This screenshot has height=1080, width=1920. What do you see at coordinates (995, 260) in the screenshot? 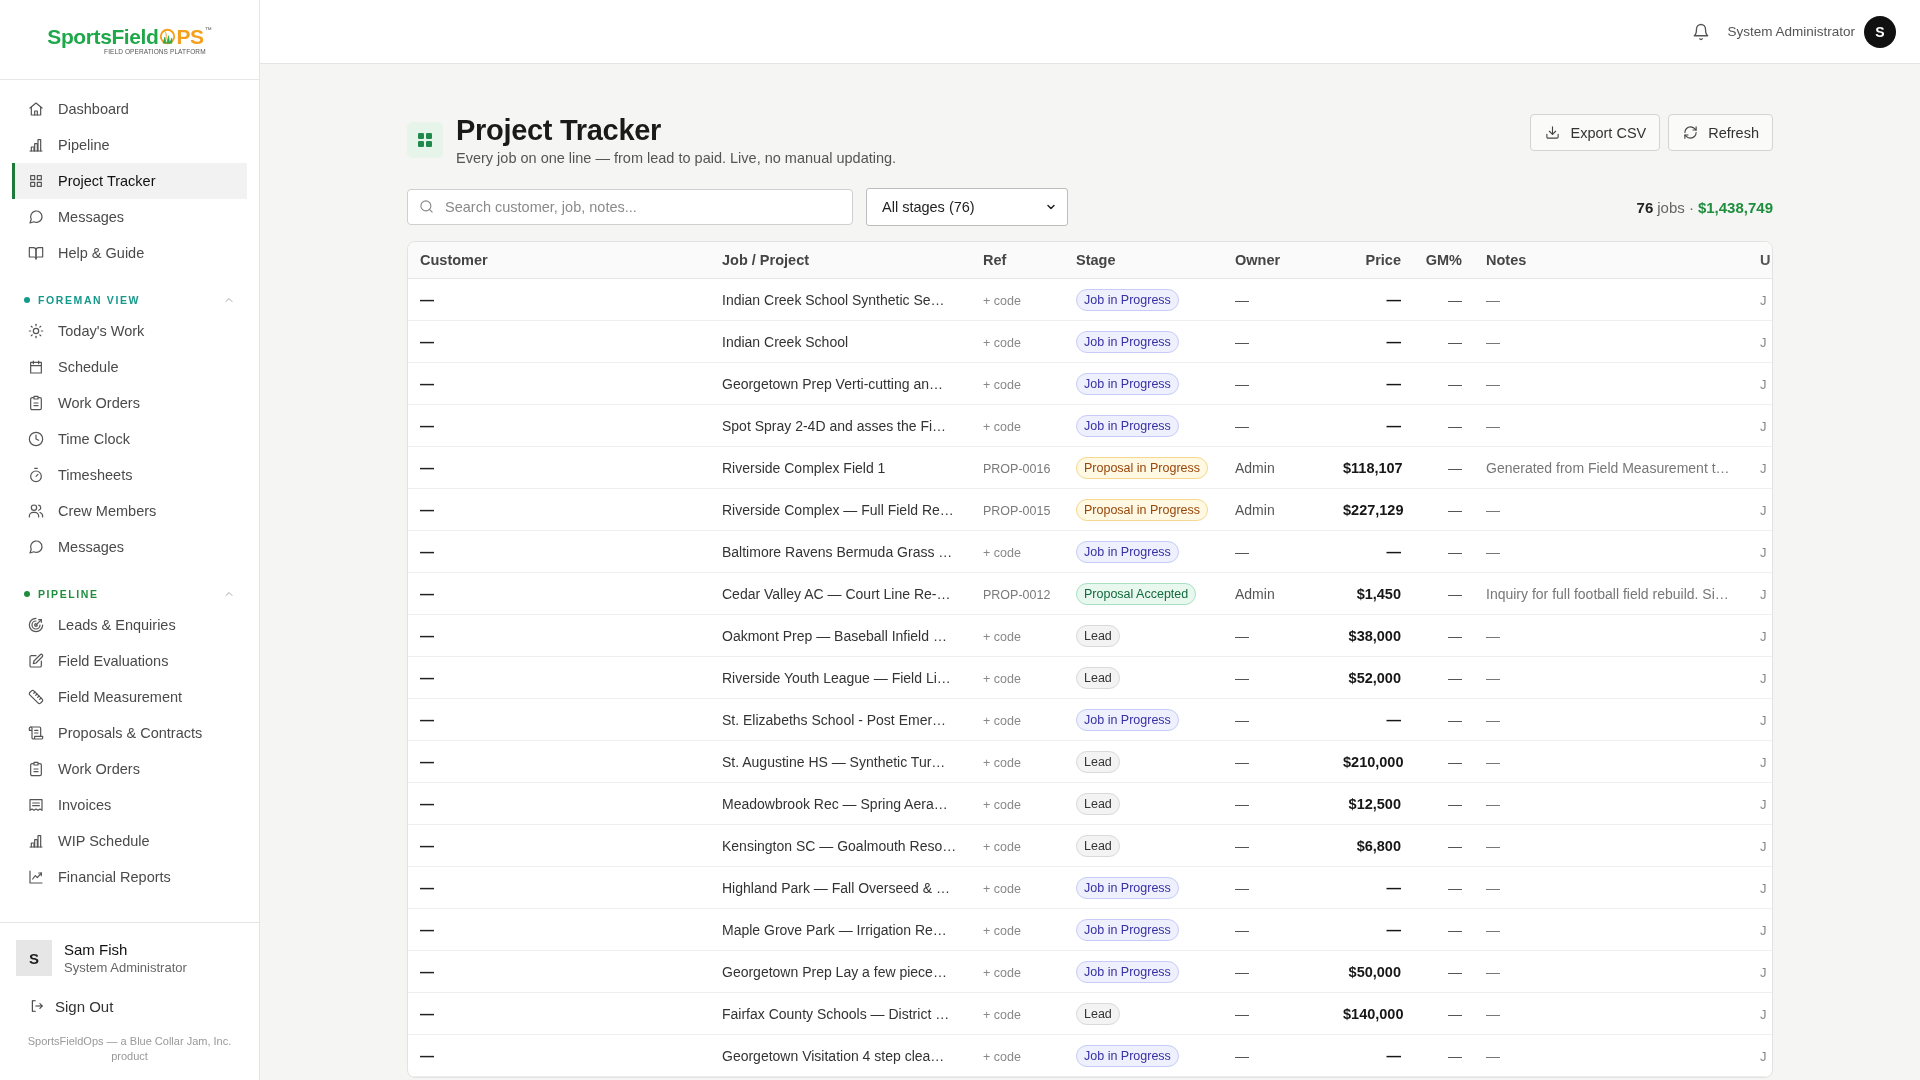
I see `column-header: Ref` at bounding box center [995, 260].